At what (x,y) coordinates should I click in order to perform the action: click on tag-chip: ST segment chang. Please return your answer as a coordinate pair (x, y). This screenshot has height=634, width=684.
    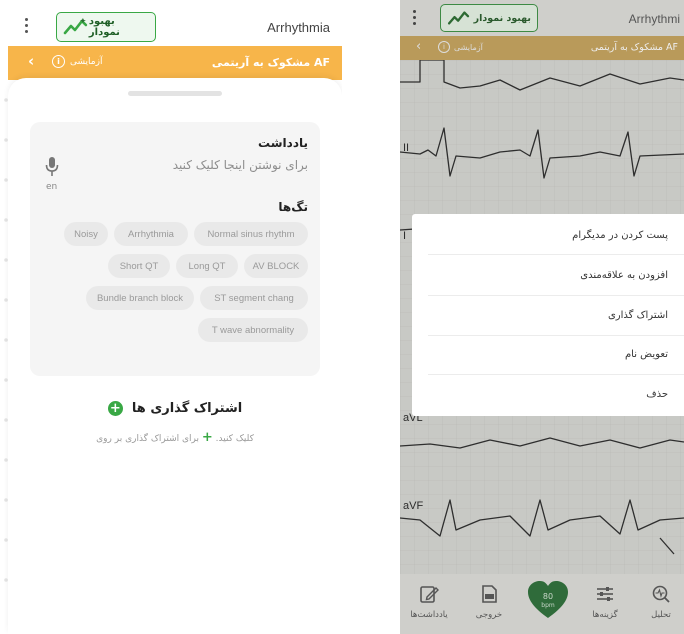
    Looking at the image, I should click on (254, 298).